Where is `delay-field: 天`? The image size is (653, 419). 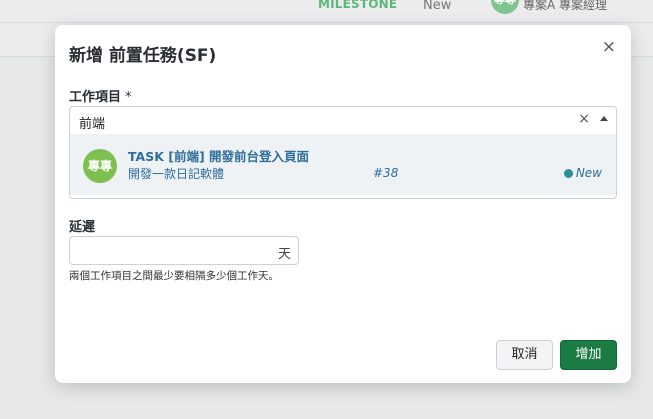
delay-field: 天 is located at coordinates (184, 250).